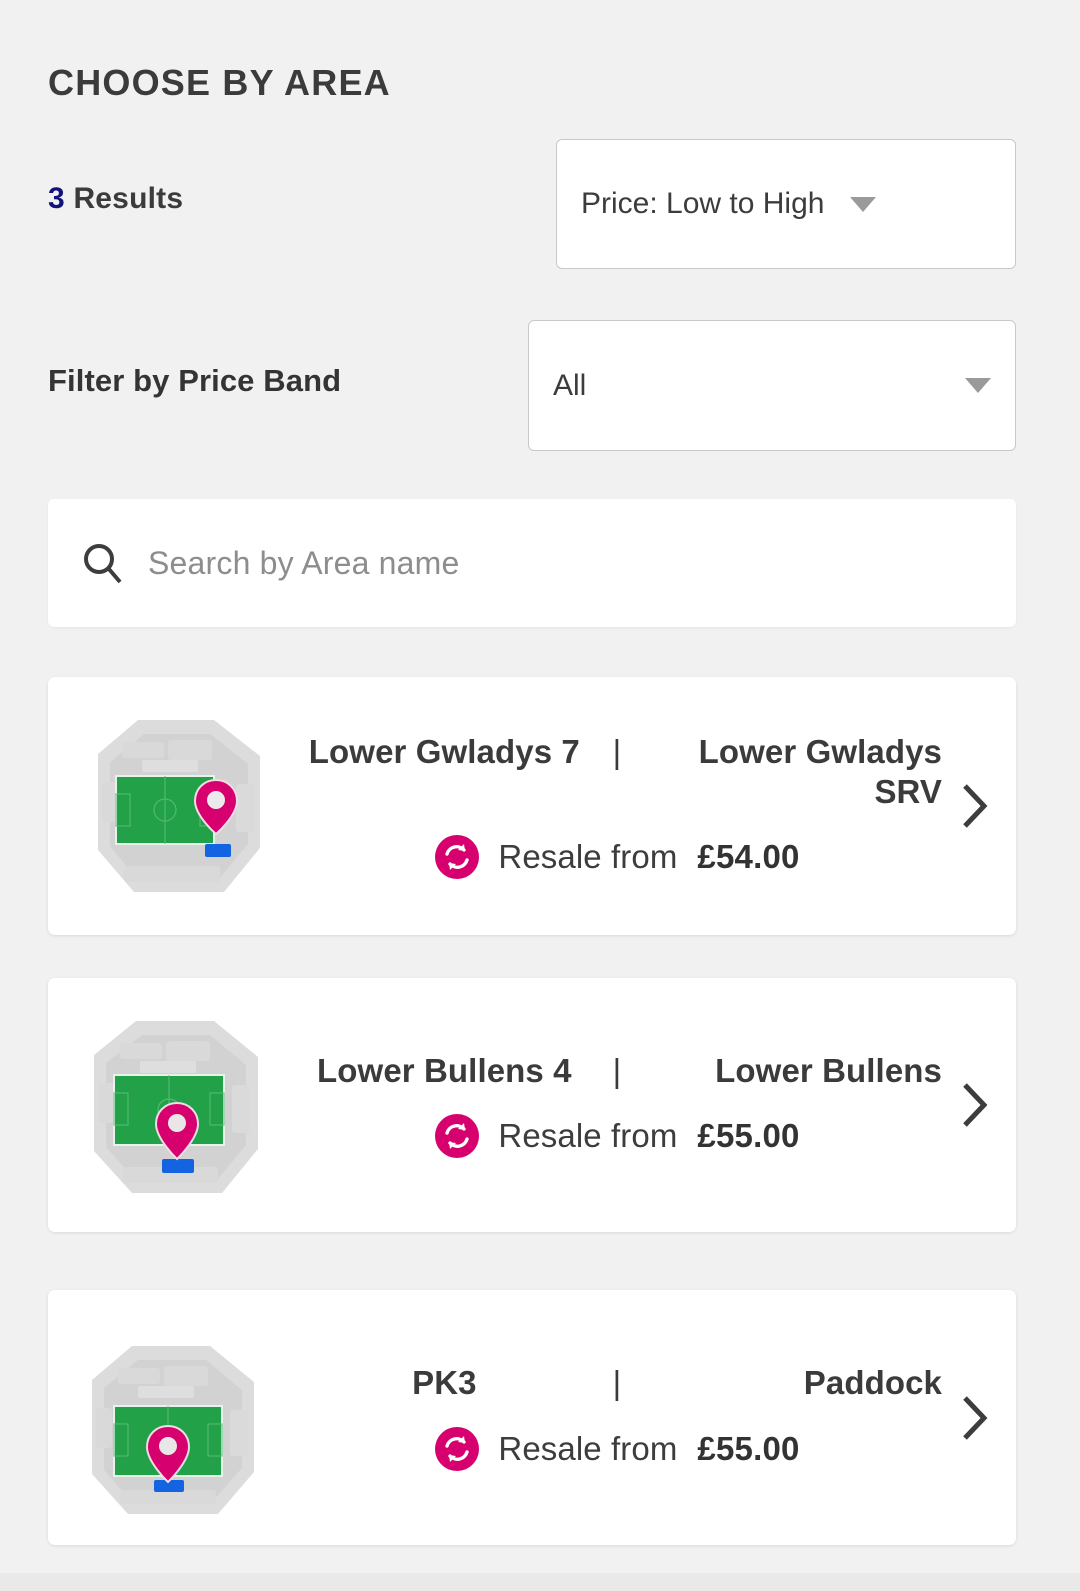 The image size is (1080, 1591). Describe the element at coordinates (128, 198) in the screenshot. I see `results-label: Results` at that location.